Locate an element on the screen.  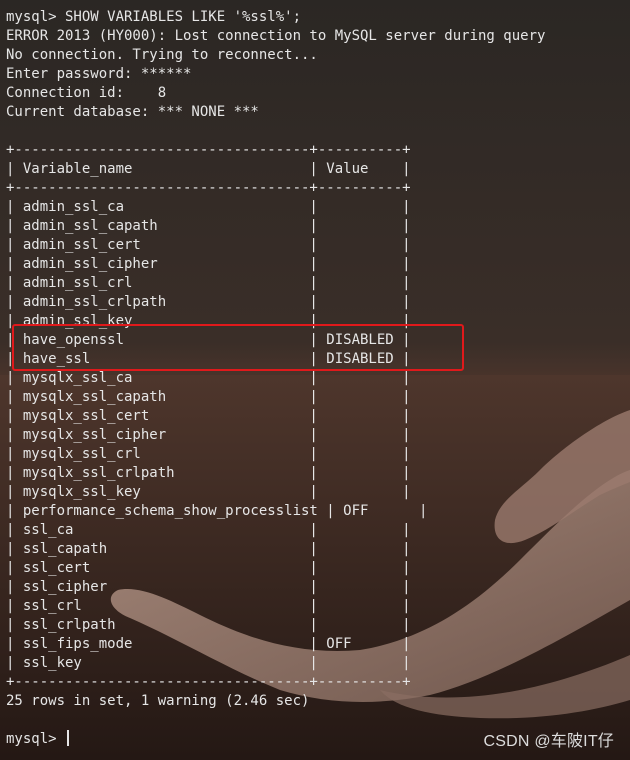
terminal-line: | admin_ssl_cipher | | is located at coordinates (208, 264).